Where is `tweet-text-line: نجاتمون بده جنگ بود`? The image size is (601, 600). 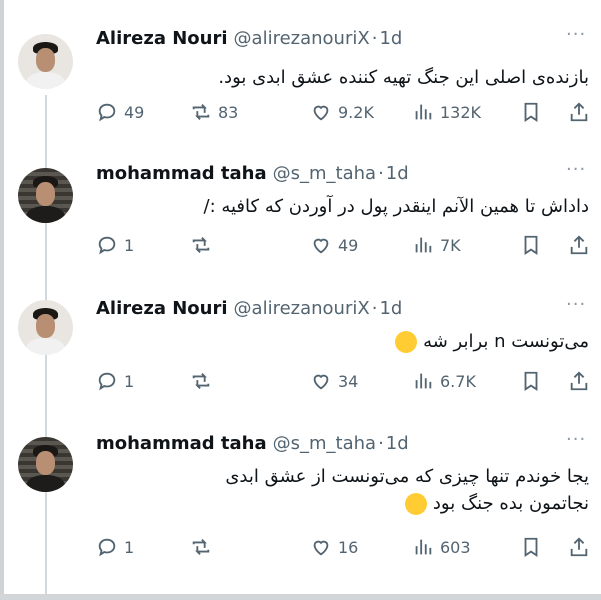 tweet-text-line: نجاتمون بده جنگ بود is located at coordinates (344, 503).